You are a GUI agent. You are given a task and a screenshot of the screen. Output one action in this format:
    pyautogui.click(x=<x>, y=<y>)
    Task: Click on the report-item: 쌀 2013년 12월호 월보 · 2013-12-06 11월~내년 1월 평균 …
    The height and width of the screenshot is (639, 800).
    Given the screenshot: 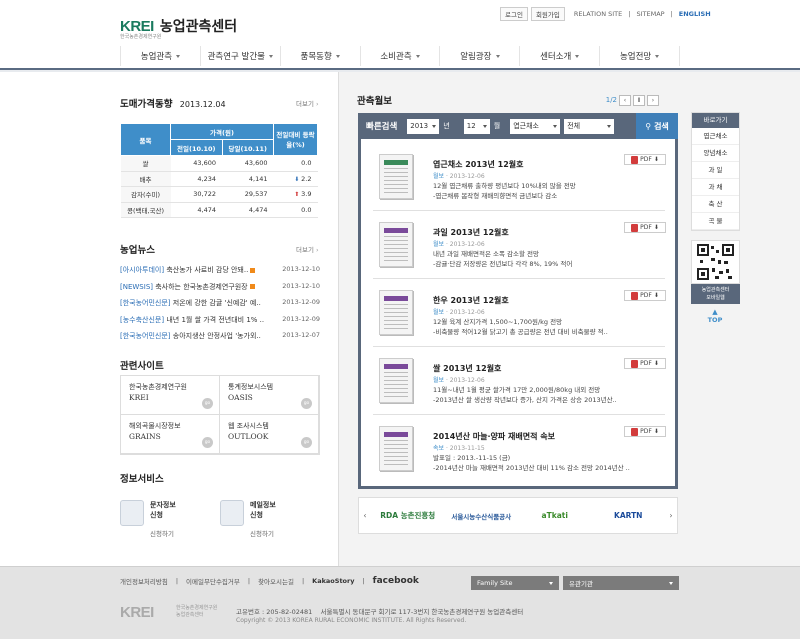 What is the action you would take?
    pyautogui.click(x=519, y=383)
    